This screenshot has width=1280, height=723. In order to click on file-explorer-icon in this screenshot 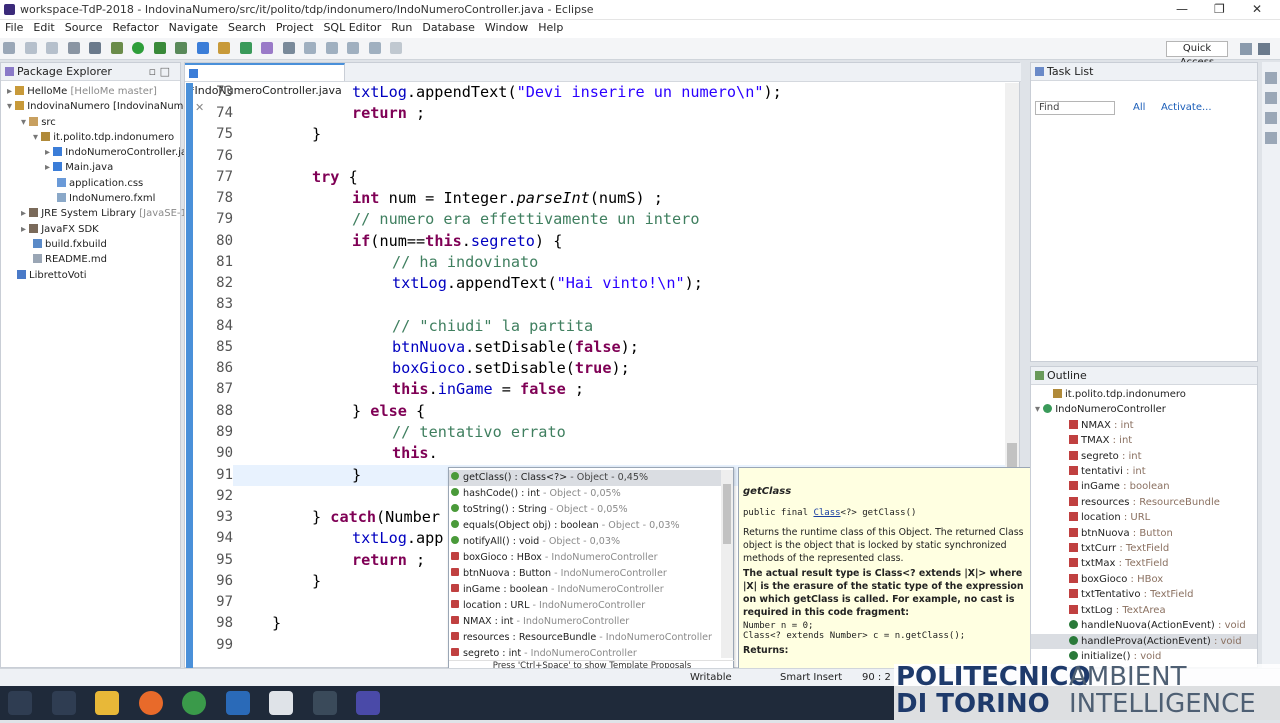, I will do `click(107, 703)`.